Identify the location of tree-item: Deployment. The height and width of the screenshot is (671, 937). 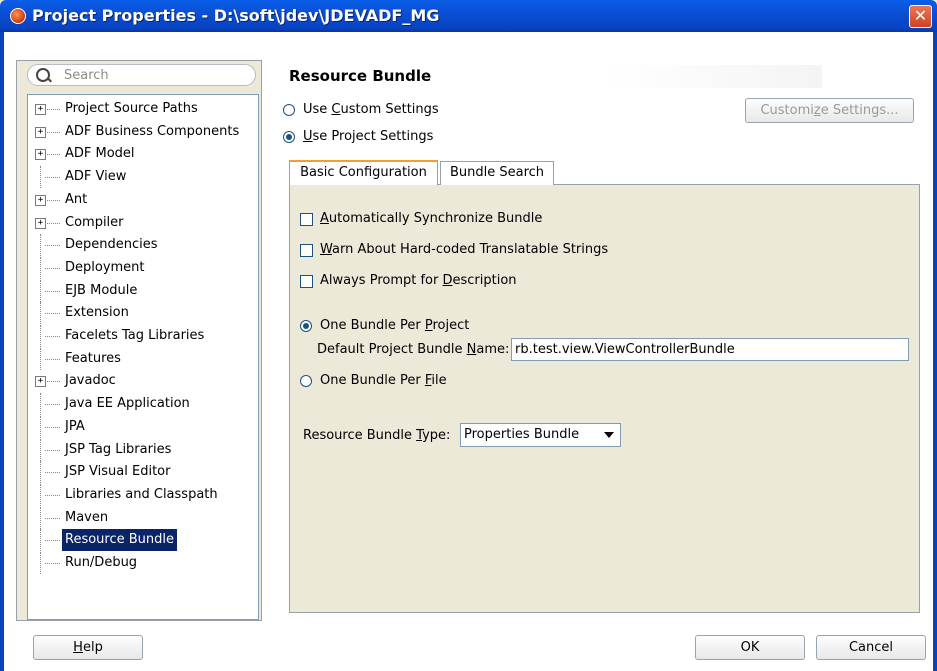
(143, 267).